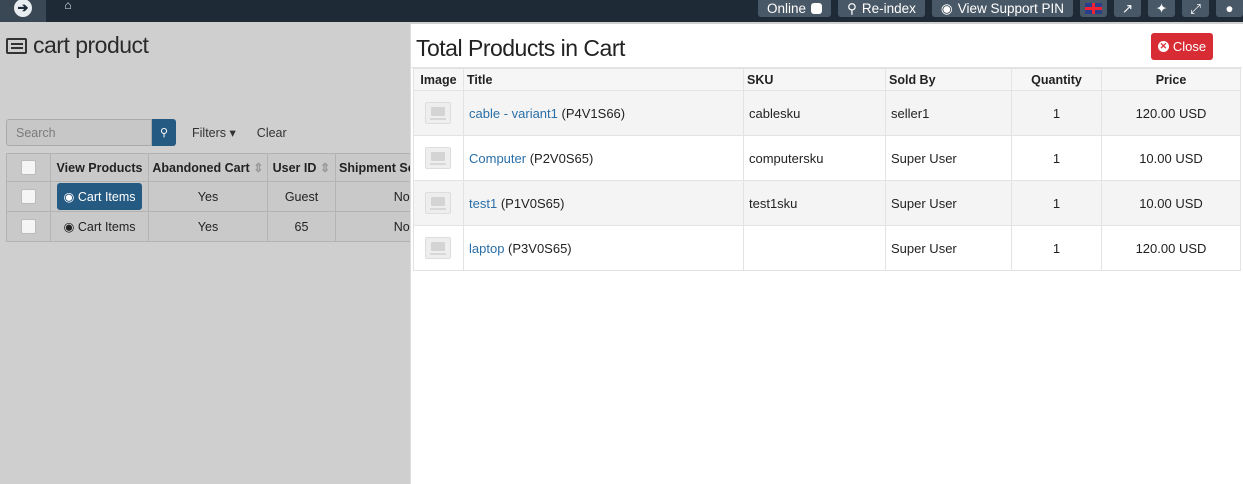 This screenshot has width=1243, height=484. I want to click on joomla-button: ✦, so click(1161, 8).